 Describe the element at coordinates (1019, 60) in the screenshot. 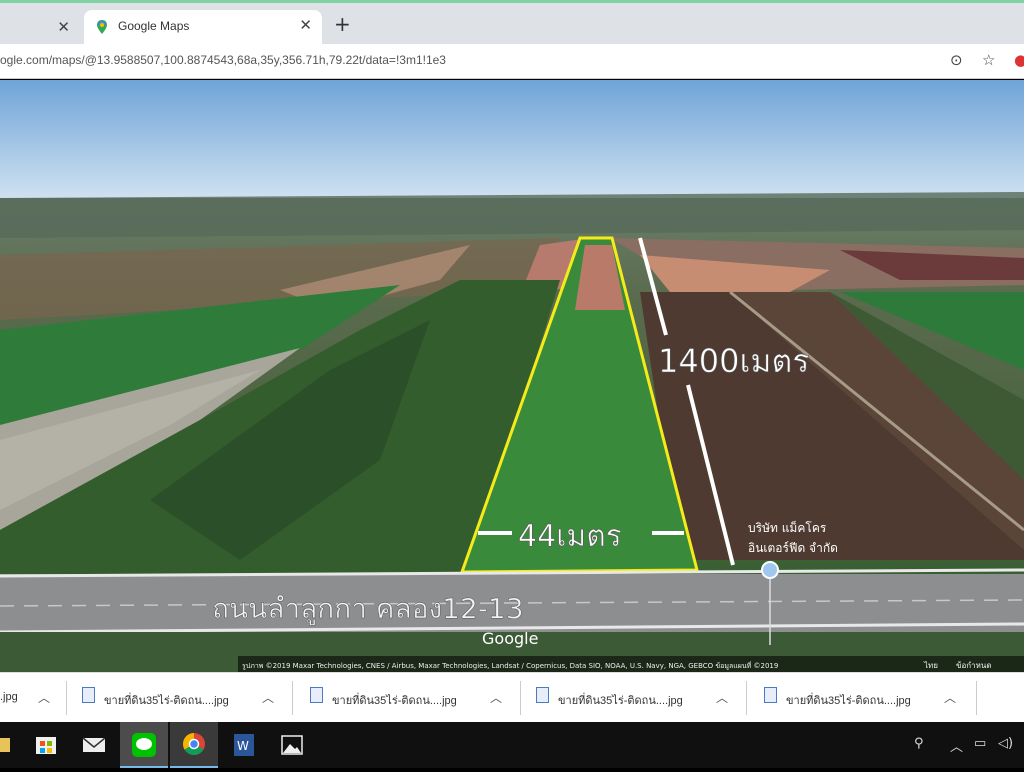

I see `extension-icon: ●` at that location.